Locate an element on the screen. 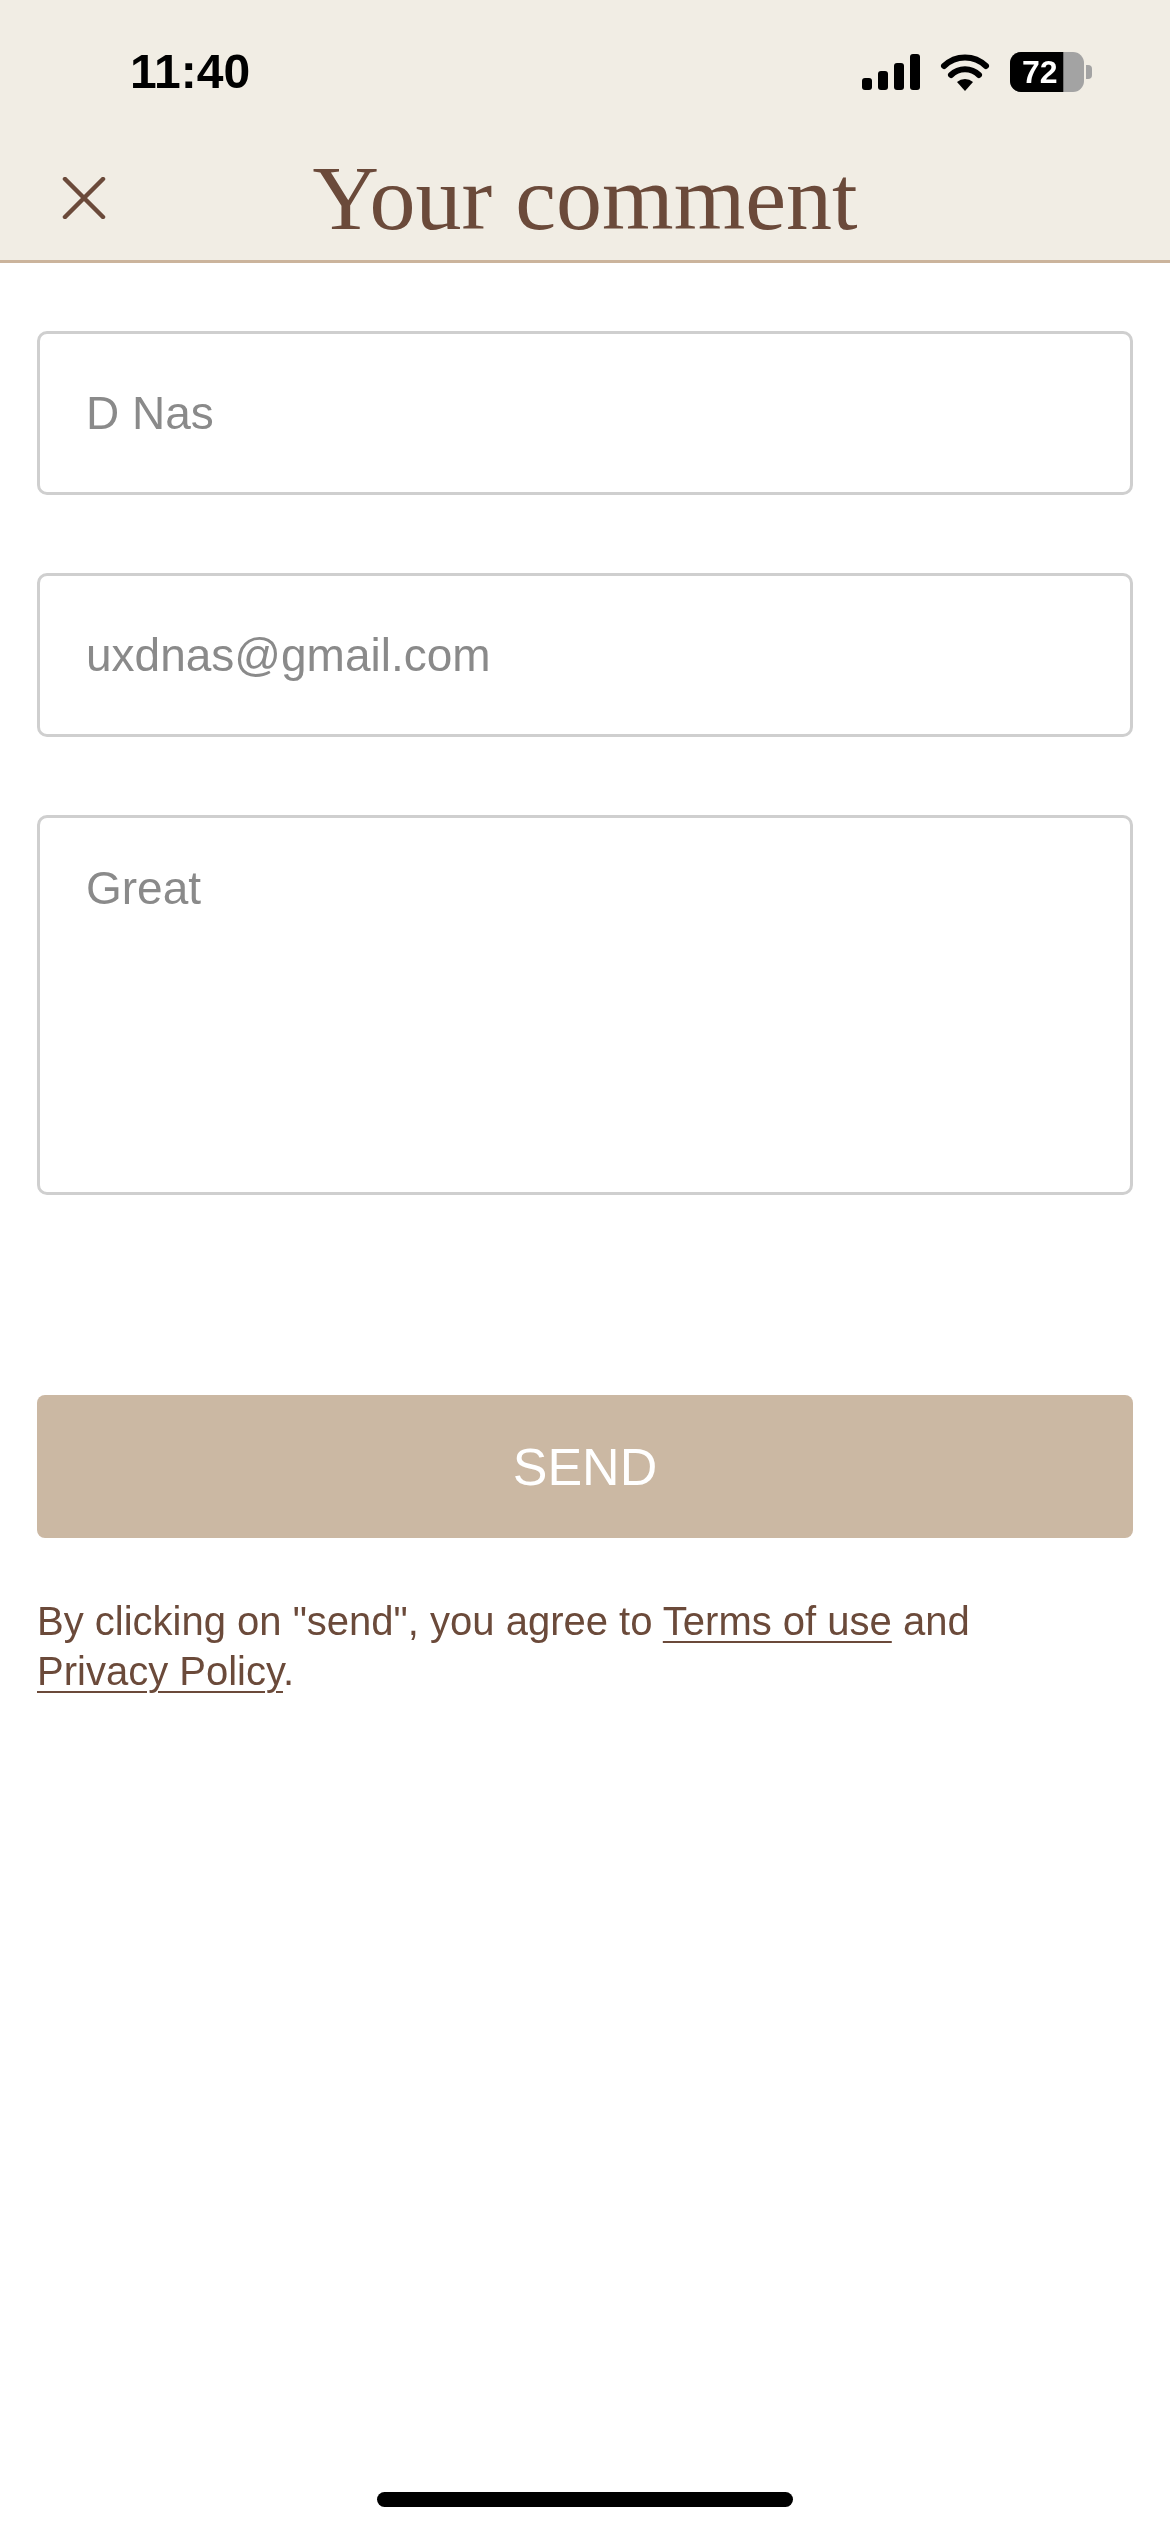 Image resolution: width=1170 pixels, height=2532 pixels. send-button: SEND is located at coordinates (585, 1466).